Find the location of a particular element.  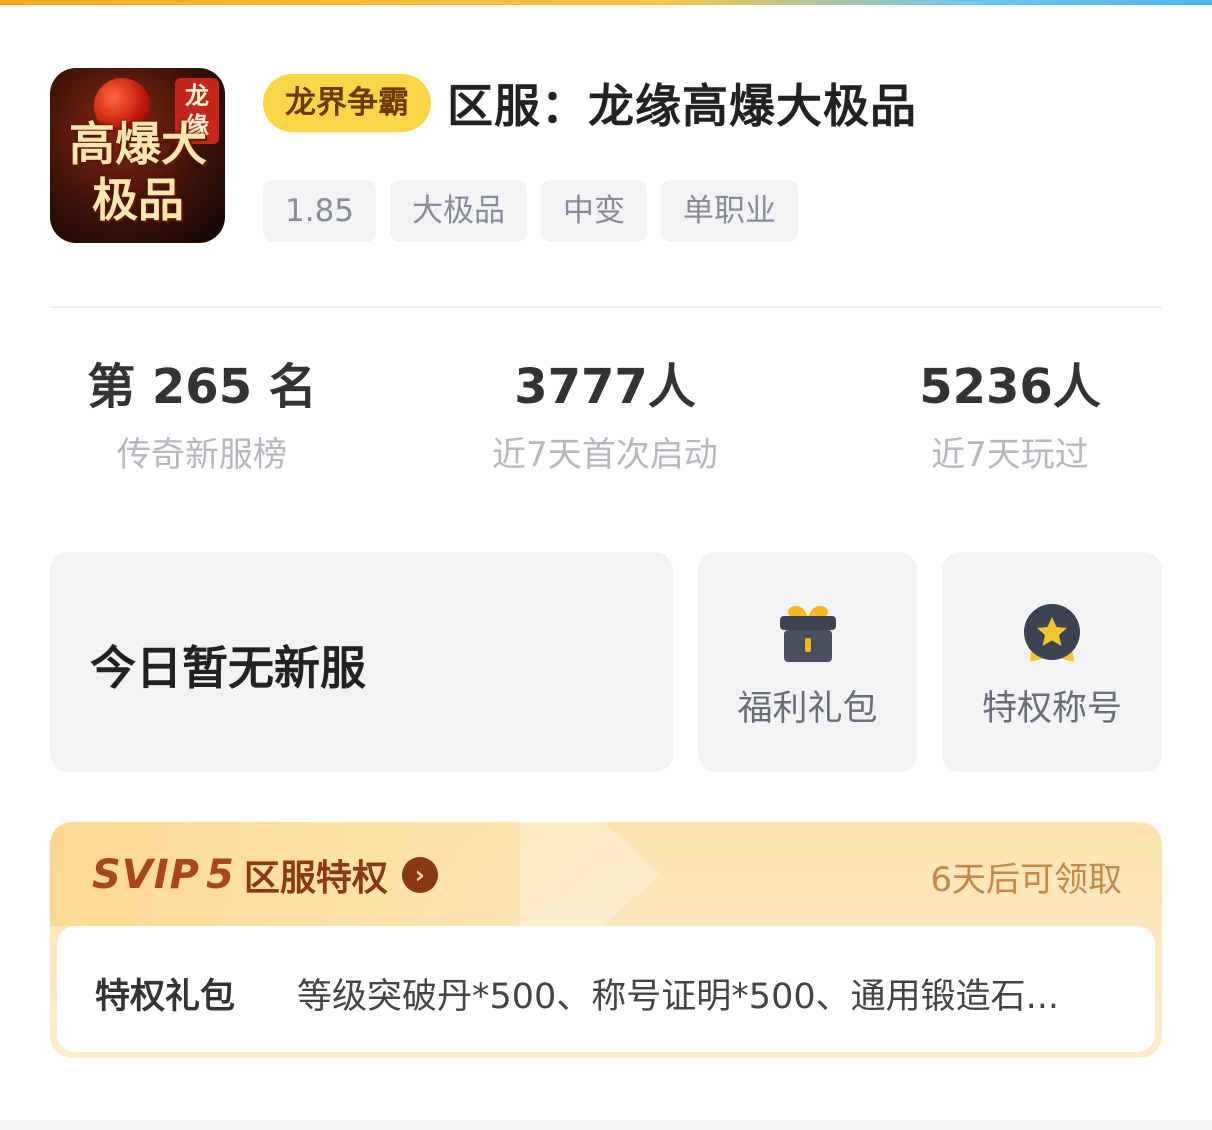

star-medal-icon is located at coordinates (1052, 633).